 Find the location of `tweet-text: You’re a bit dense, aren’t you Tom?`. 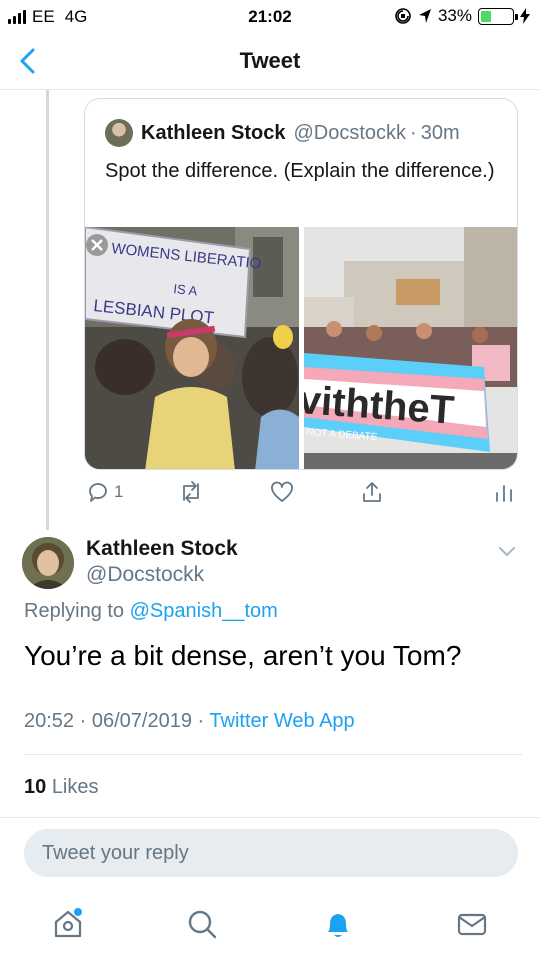

tweet-text: You’re a bit dense, aren’t you Tom? is located at coordinates (243, 655).